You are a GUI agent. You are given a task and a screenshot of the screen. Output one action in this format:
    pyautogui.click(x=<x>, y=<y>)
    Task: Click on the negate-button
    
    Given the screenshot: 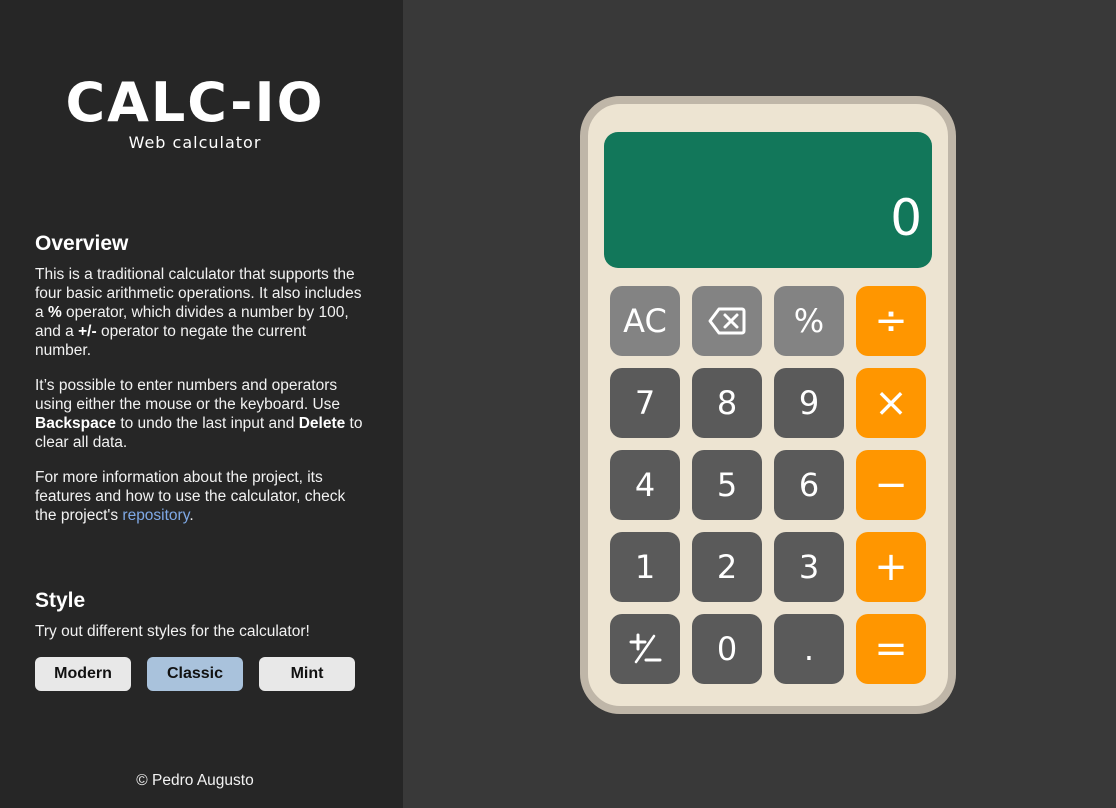 What is the action you would take?
    pyautogui.click(x=645, y=649)
    